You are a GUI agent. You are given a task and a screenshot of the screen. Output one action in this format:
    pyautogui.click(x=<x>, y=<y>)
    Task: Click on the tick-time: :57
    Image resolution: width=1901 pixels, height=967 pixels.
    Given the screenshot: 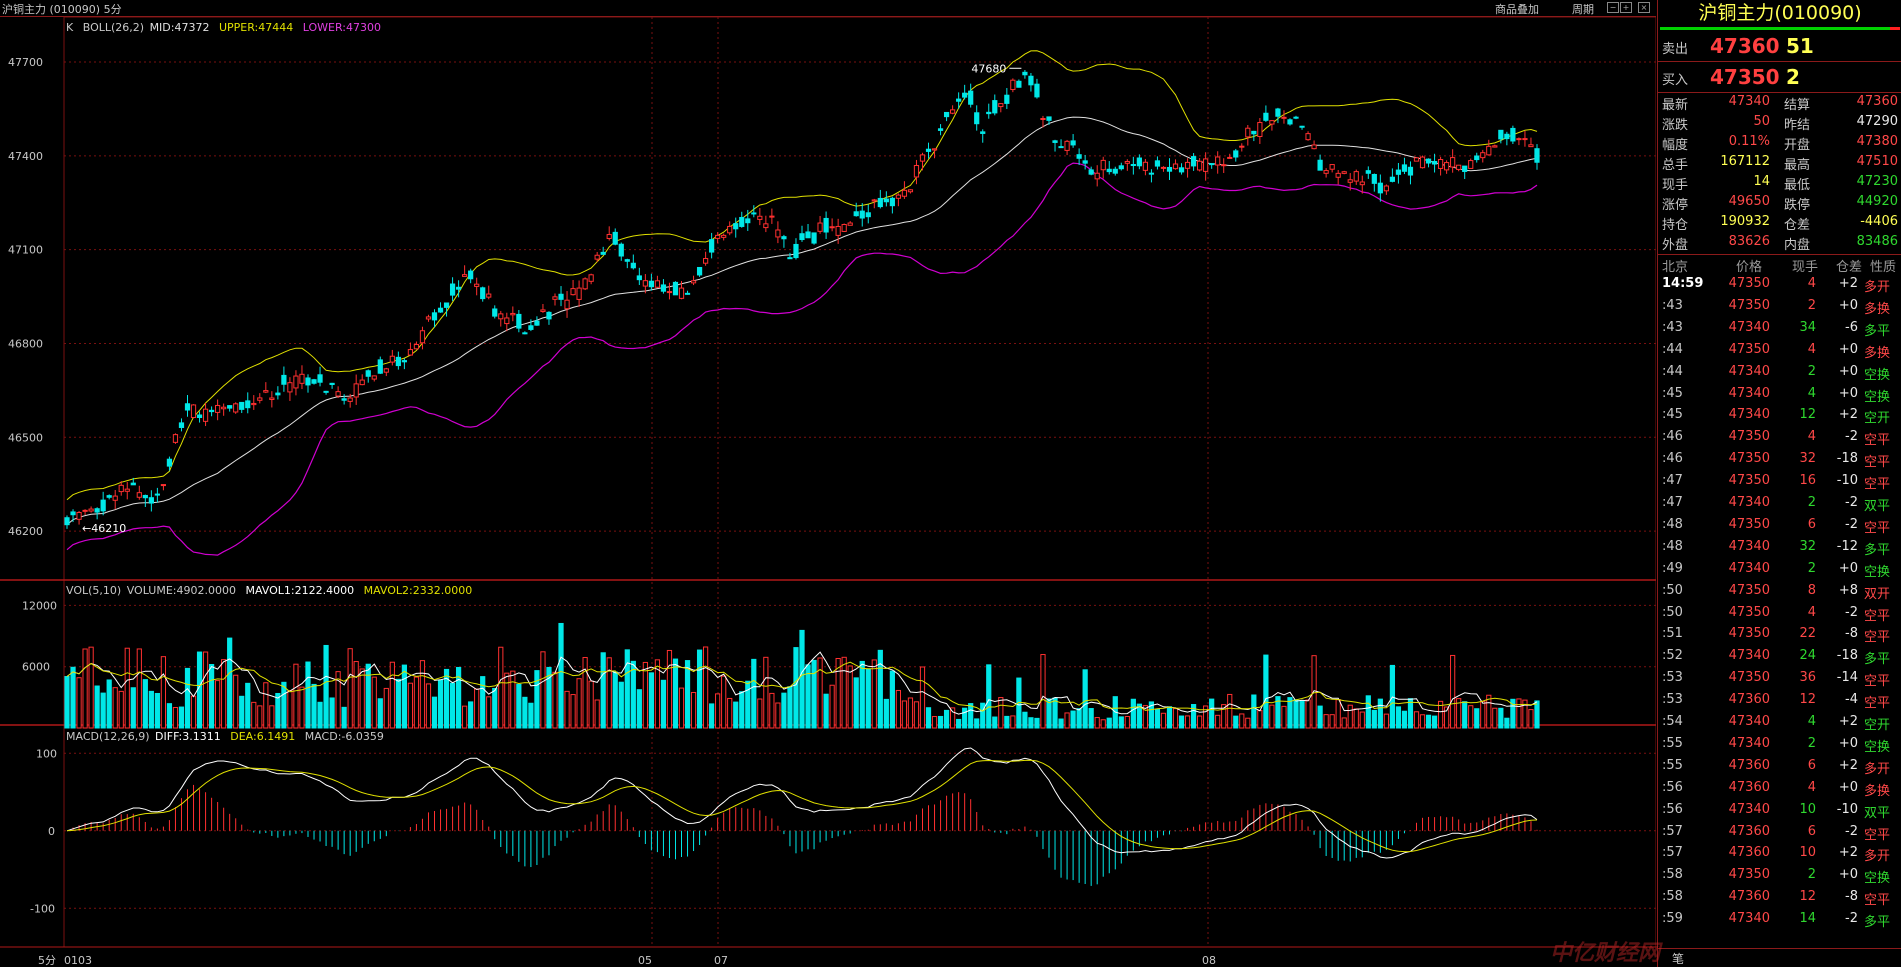 What is the action you would take?
    pyautogui.click(x=1672, y=831)
    